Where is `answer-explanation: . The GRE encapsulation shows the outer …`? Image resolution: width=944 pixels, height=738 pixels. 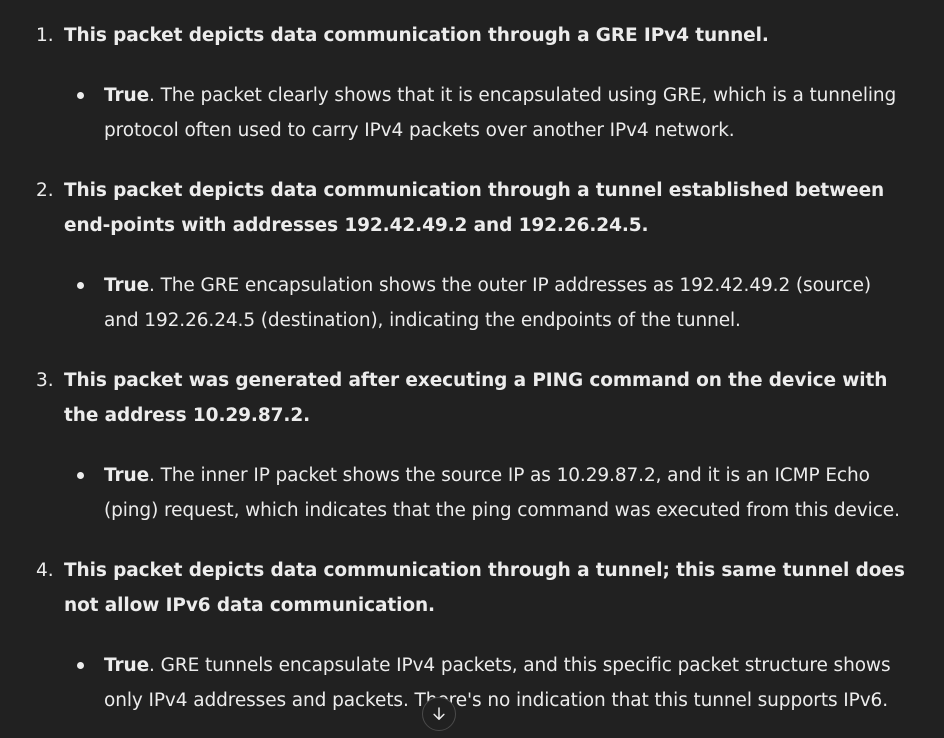
answer-explanation: . The GRE encapsulation shows the outer … is located at coordinates (487, 303).